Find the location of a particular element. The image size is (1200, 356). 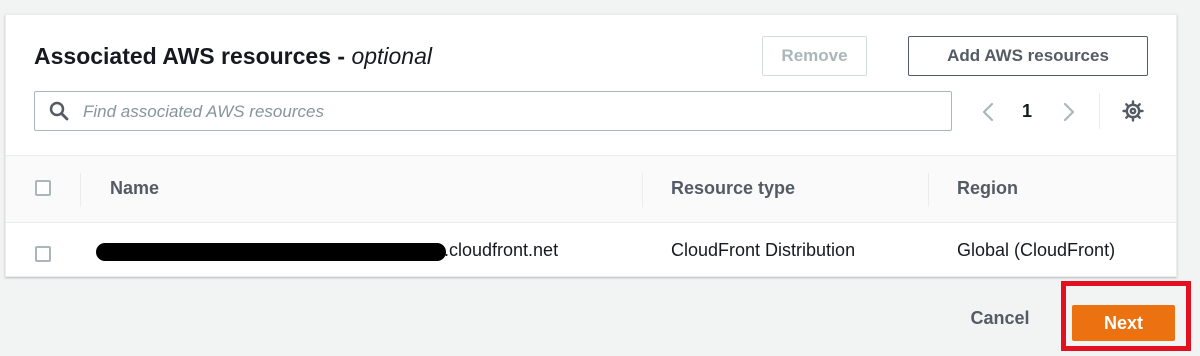

add-aws-resources-button: Add AWS resources is located at coordinates (1028, 56).